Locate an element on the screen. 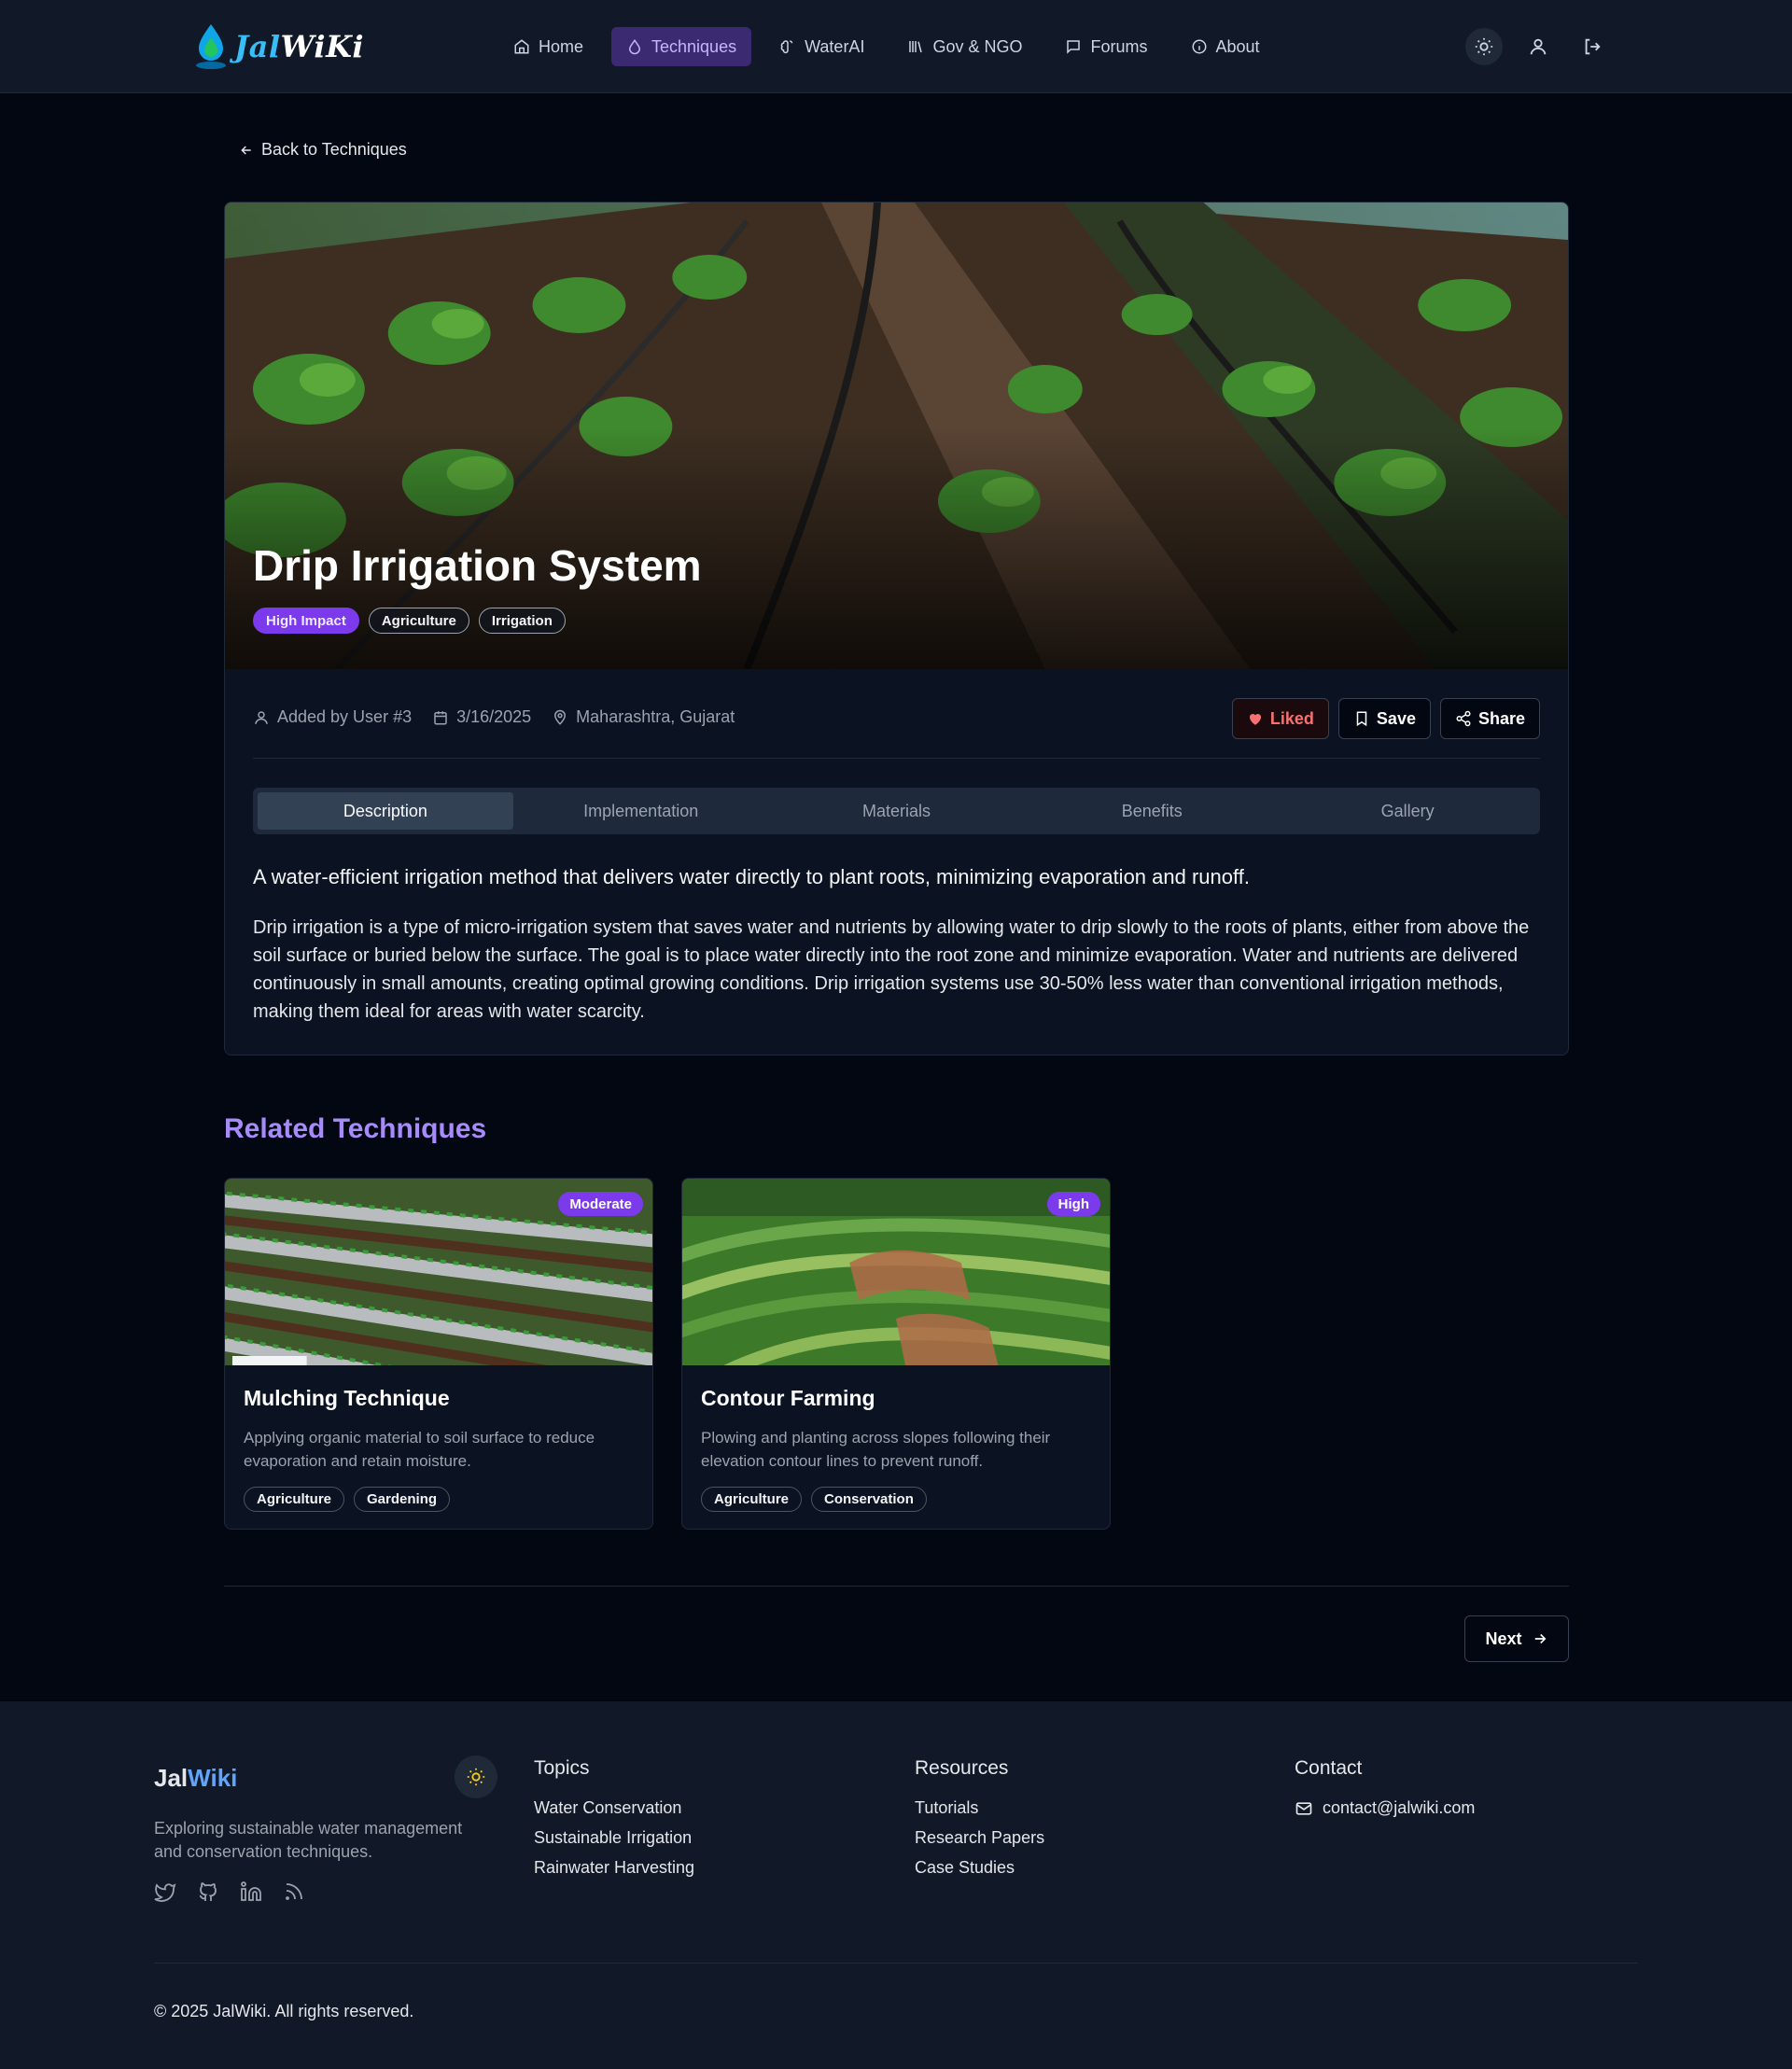 The image size is (1792, 2069). footer-theme-toggle is located at coordinates (476, 1776).